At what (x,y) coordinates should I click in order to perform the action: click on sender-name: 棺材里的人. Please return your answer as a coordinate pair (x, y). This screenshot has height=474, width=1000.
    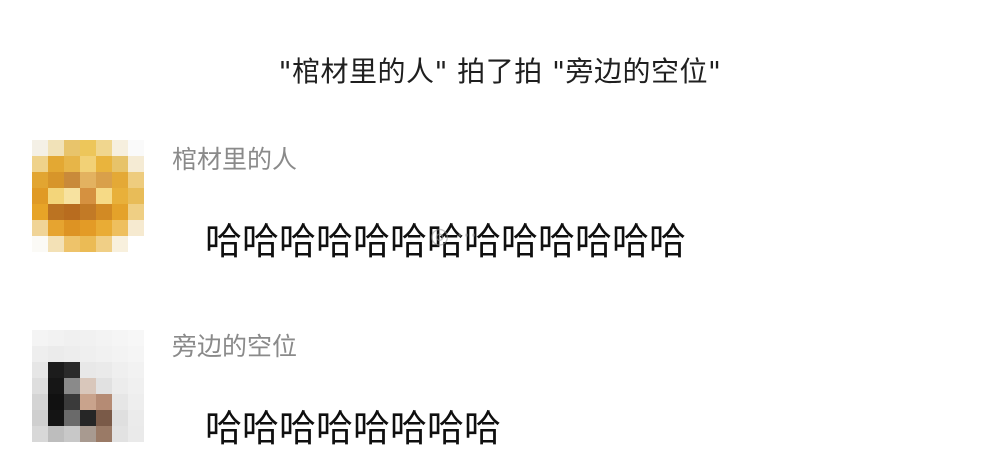
    Looking at the image, I should click on (235, 159).